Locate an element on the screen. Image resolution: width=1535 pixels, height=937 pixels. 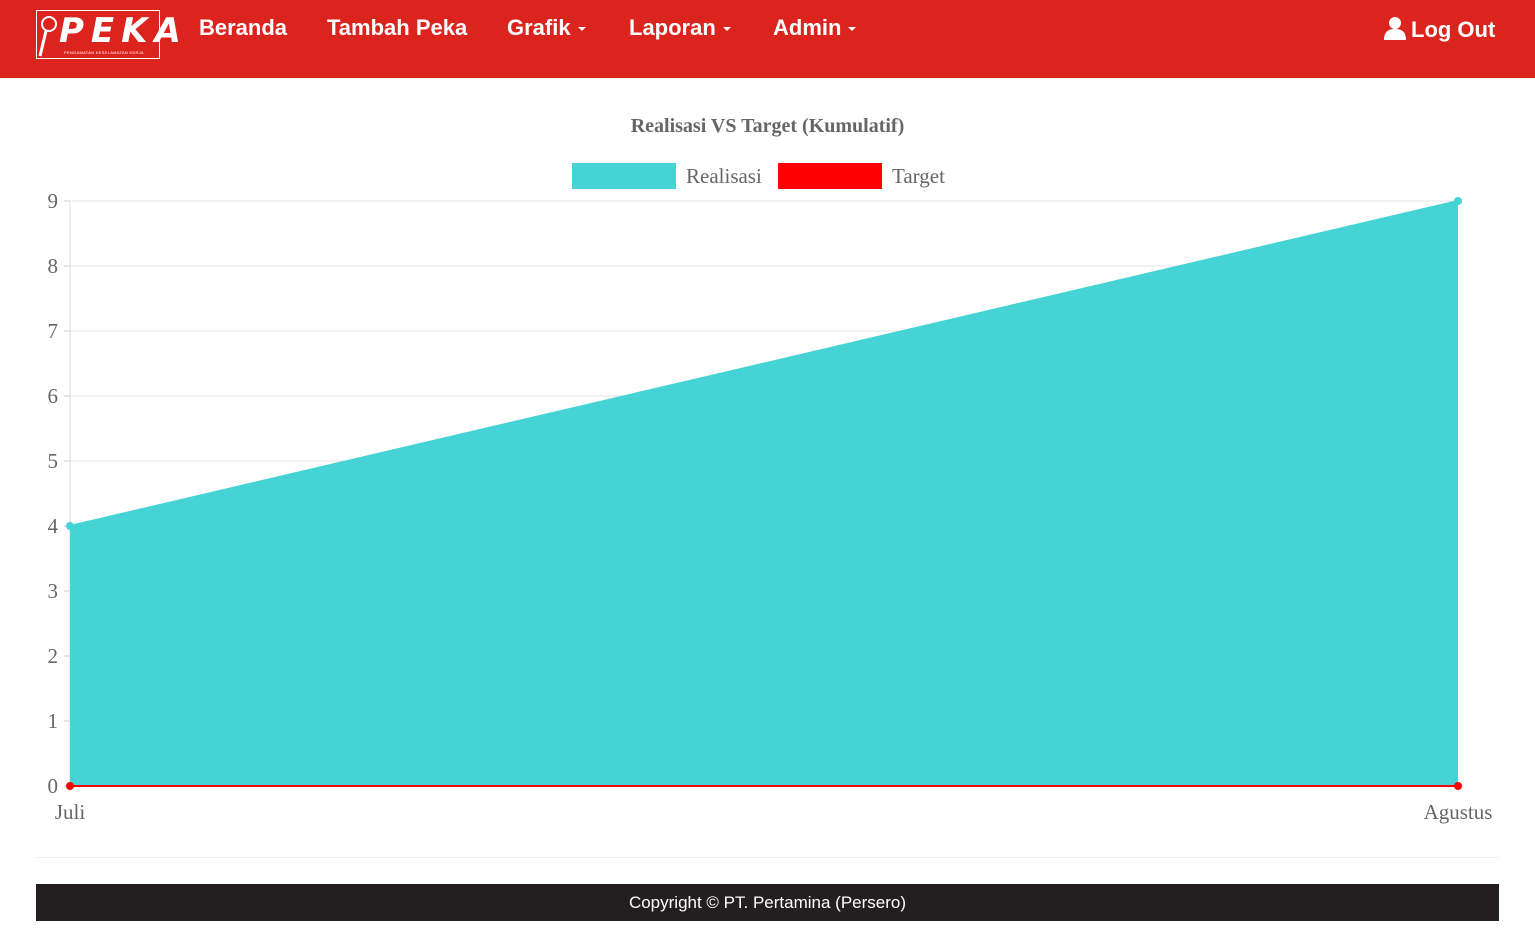
y-tick-label: 3 is located at coordinates (53, 591).